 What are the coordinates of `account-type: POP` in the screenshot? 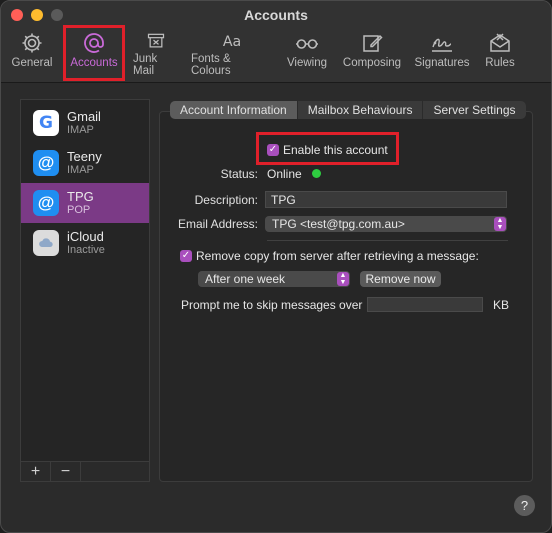 It's located at (79, 210).